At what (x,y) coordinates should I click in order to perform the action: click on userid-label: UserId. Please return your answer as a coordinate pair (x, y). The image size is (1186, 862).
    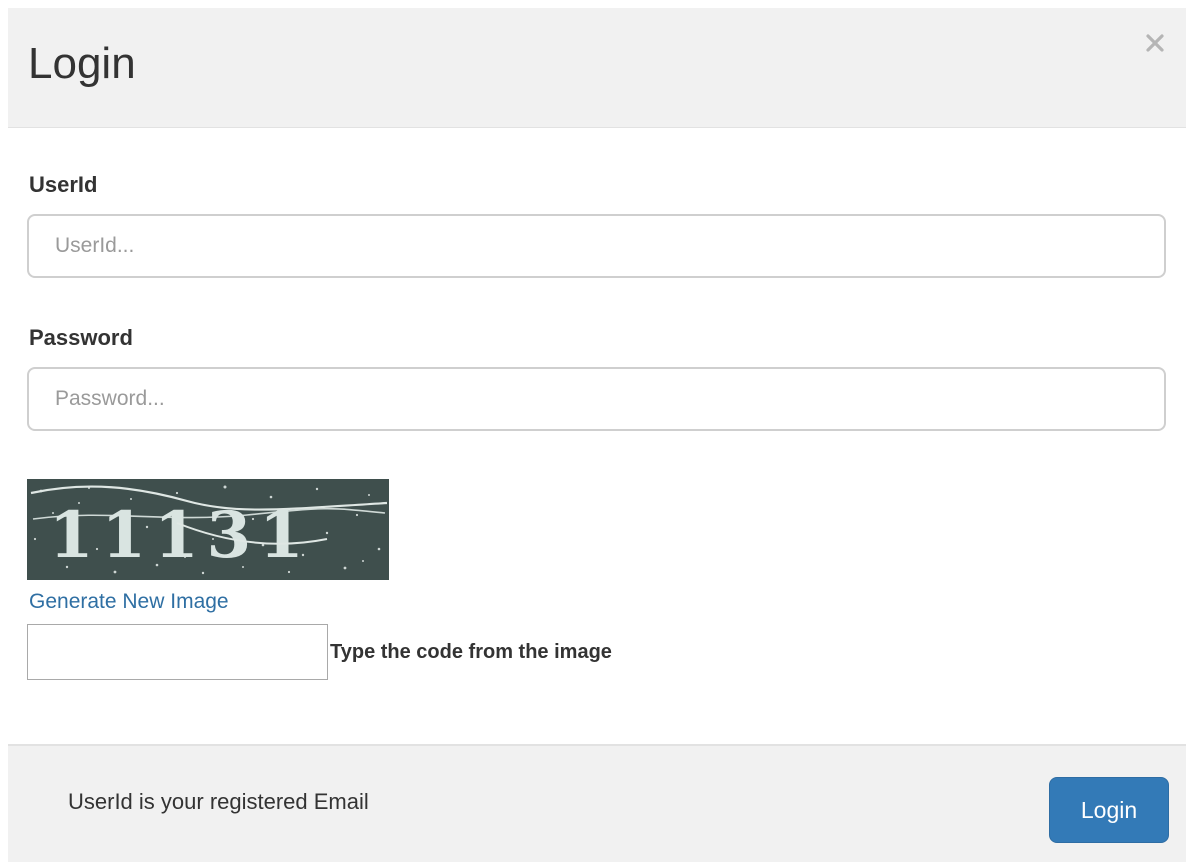
    Looking at the image, I should click on (63, 184).